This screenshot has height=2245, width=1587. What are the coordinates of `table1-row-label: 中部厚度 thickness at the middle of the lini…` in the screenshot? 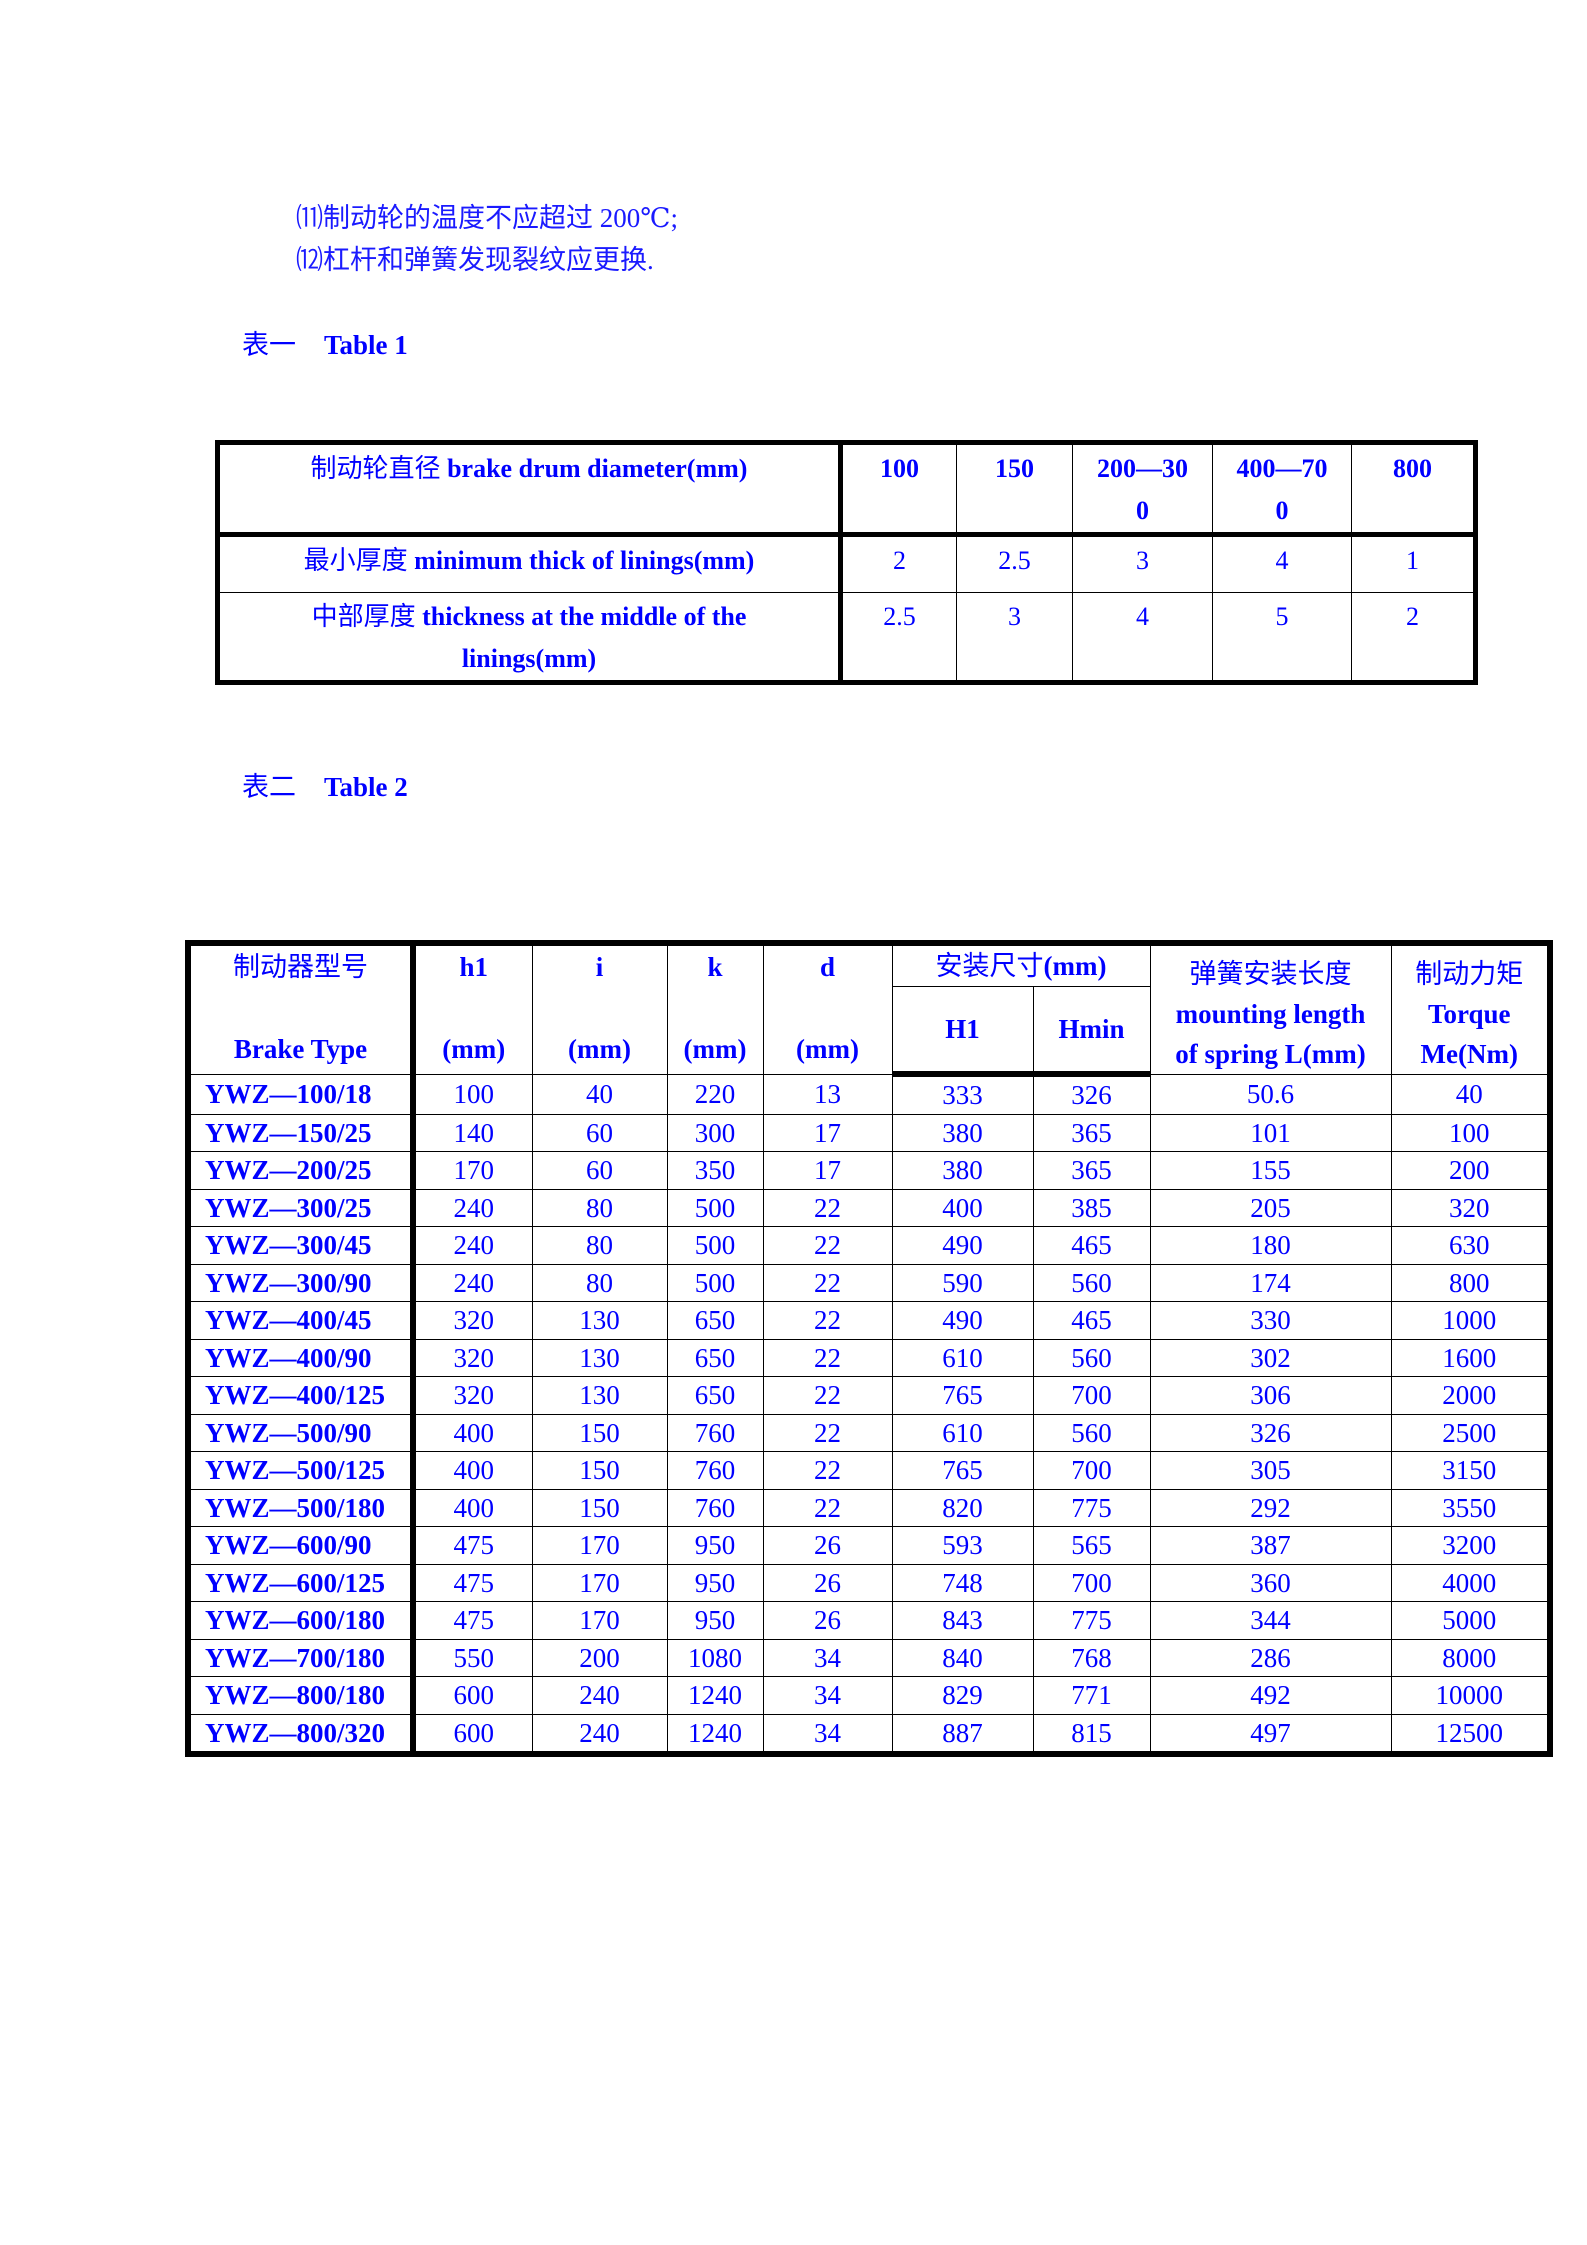 It's located at (530, 637).